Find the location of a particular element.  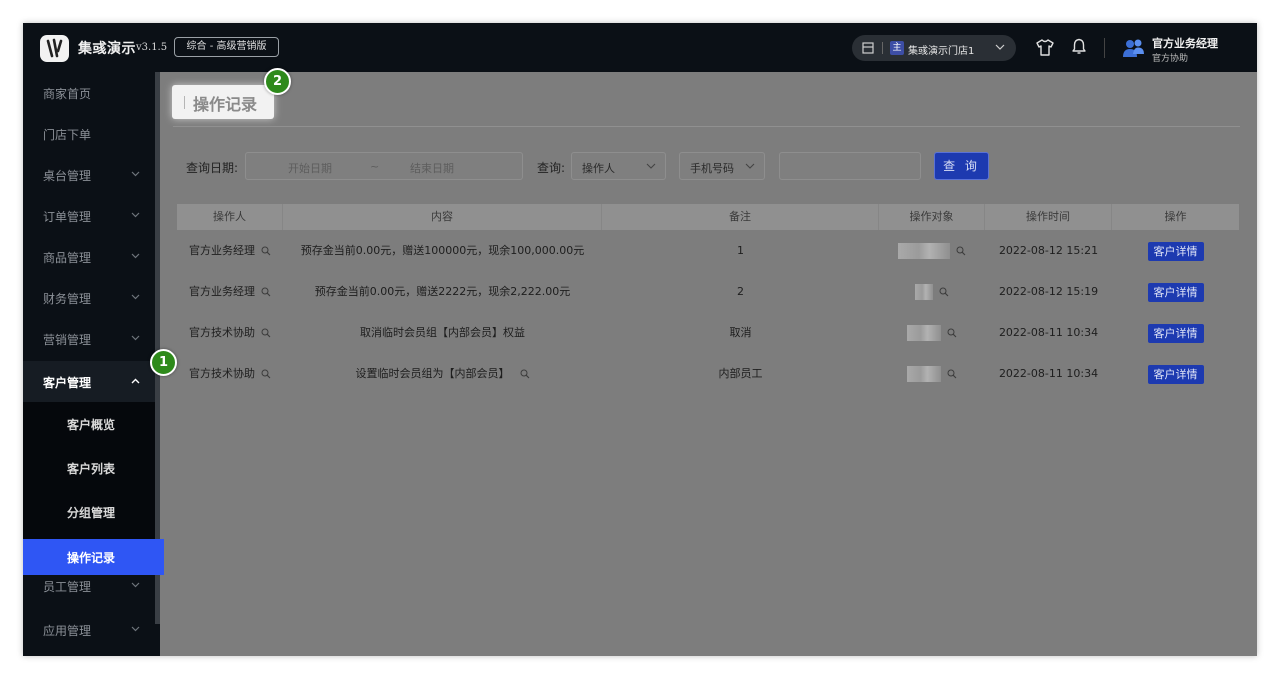

column-header: 操作对象 is located at coordinates (932, 217).